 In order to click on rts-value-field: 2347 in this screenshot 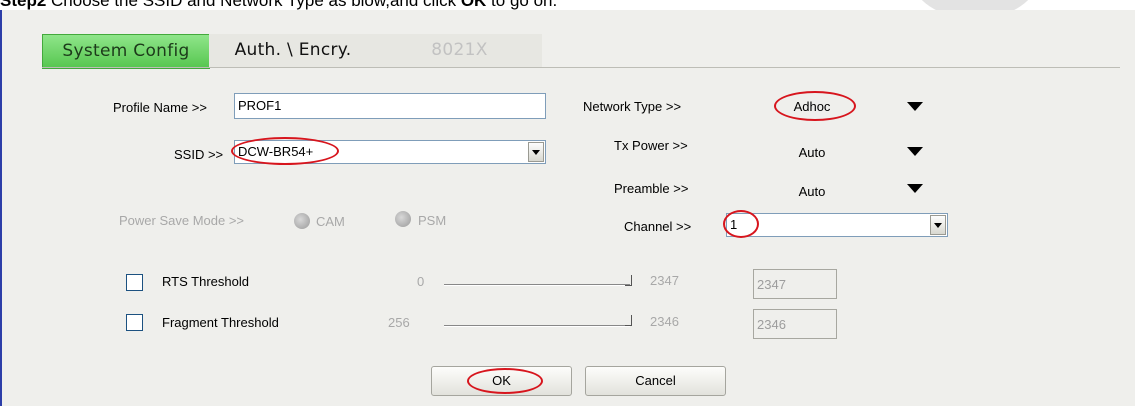, I will do `click(795, 284)`.